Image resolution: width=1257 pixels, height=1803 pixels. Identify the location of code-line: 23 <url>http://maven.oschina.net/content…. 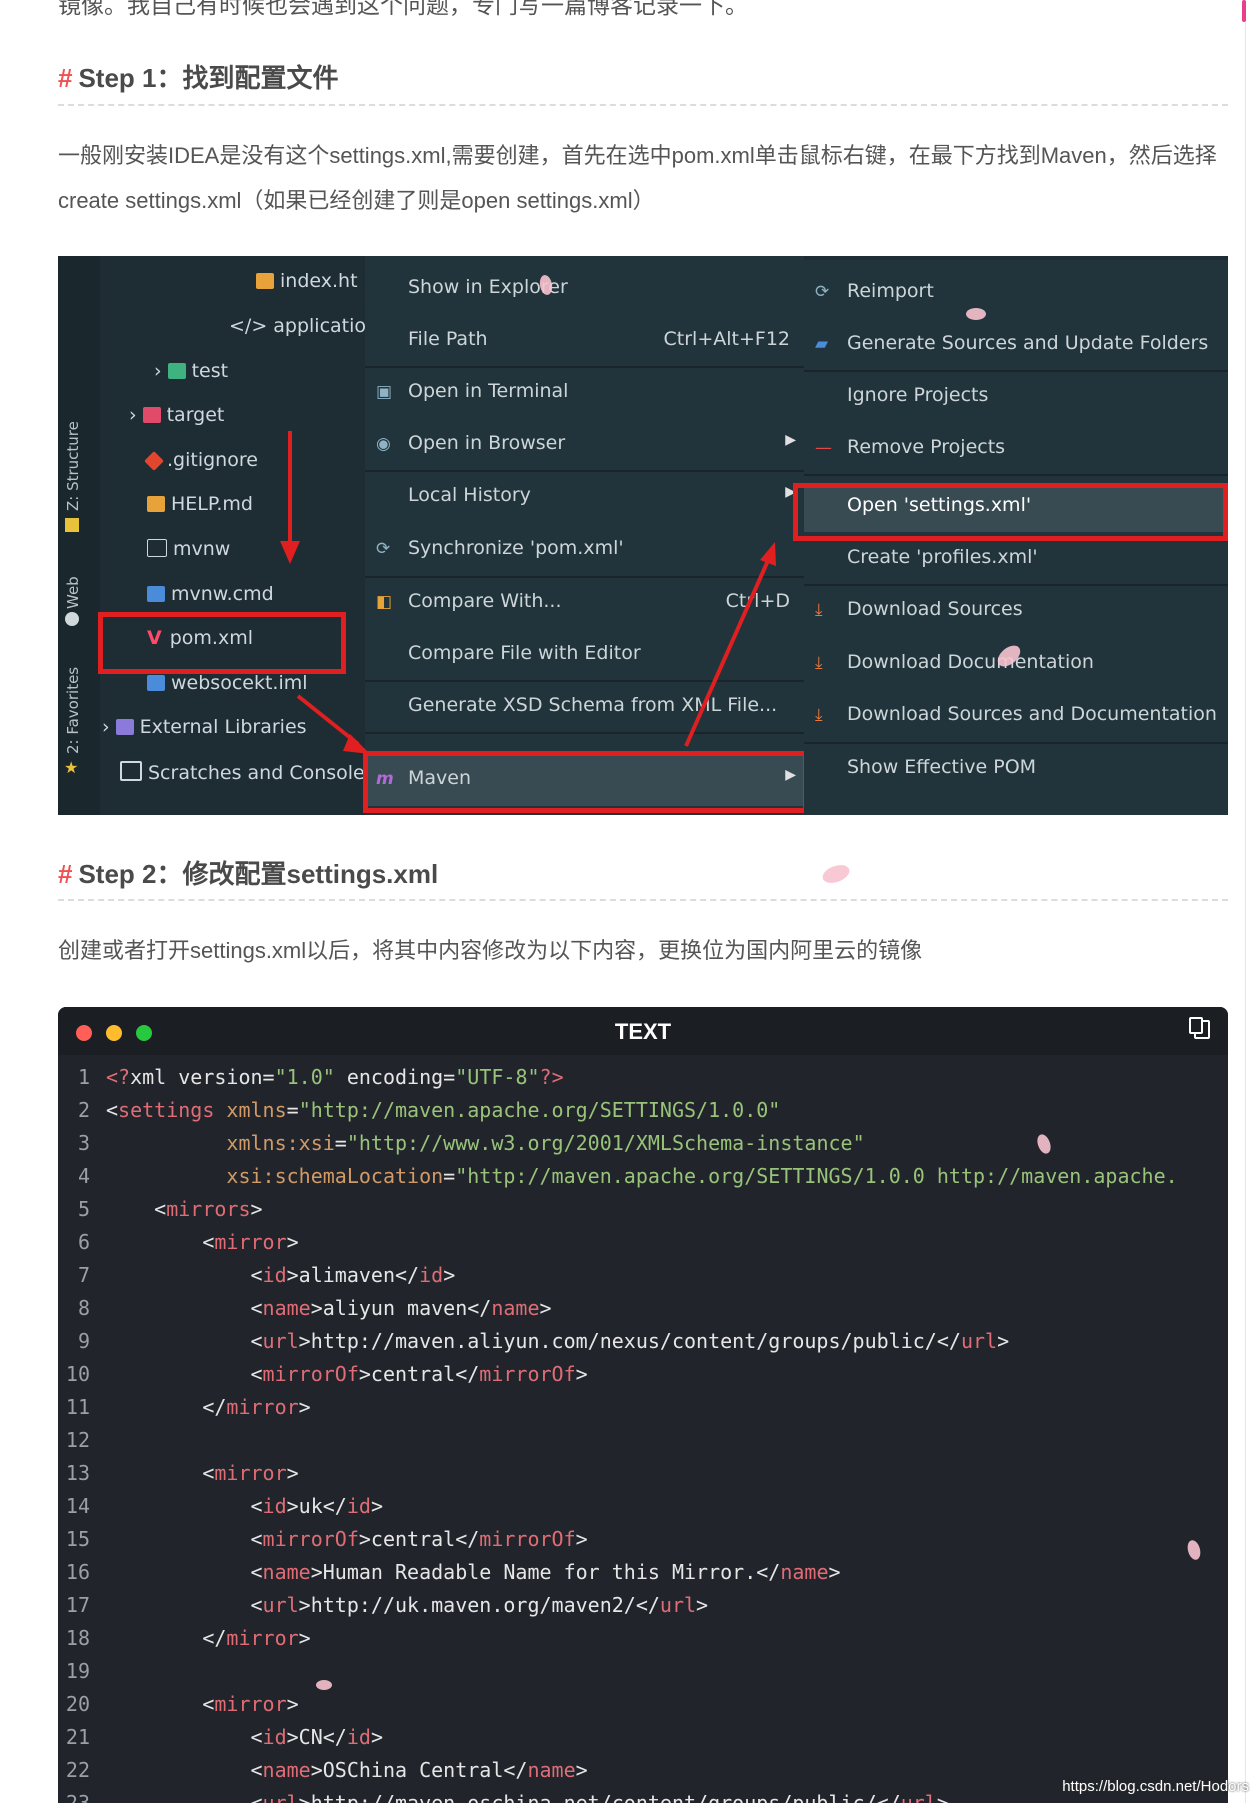
(507, 1797).